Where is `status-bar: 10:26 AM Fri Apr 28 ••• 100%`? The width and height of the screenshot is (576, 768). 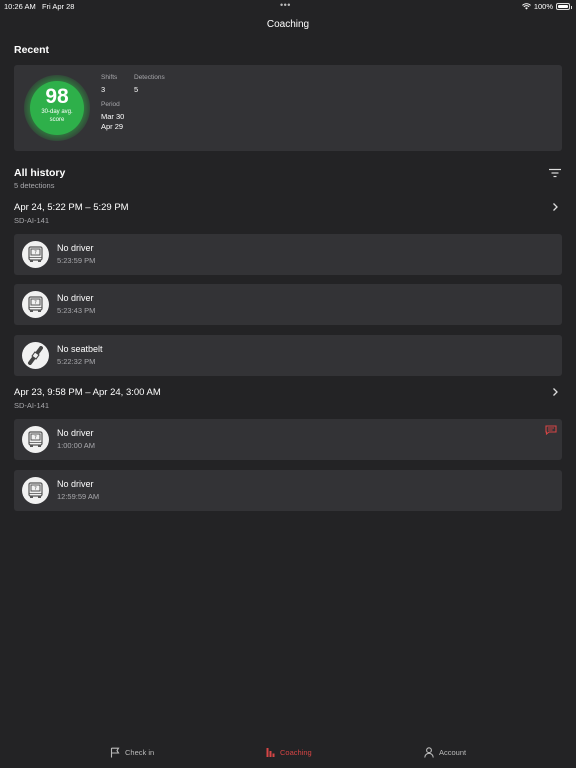
status-bar: 10:26 AM Fri Apr 28 ••• 100% is located at coordinates (288, 7).